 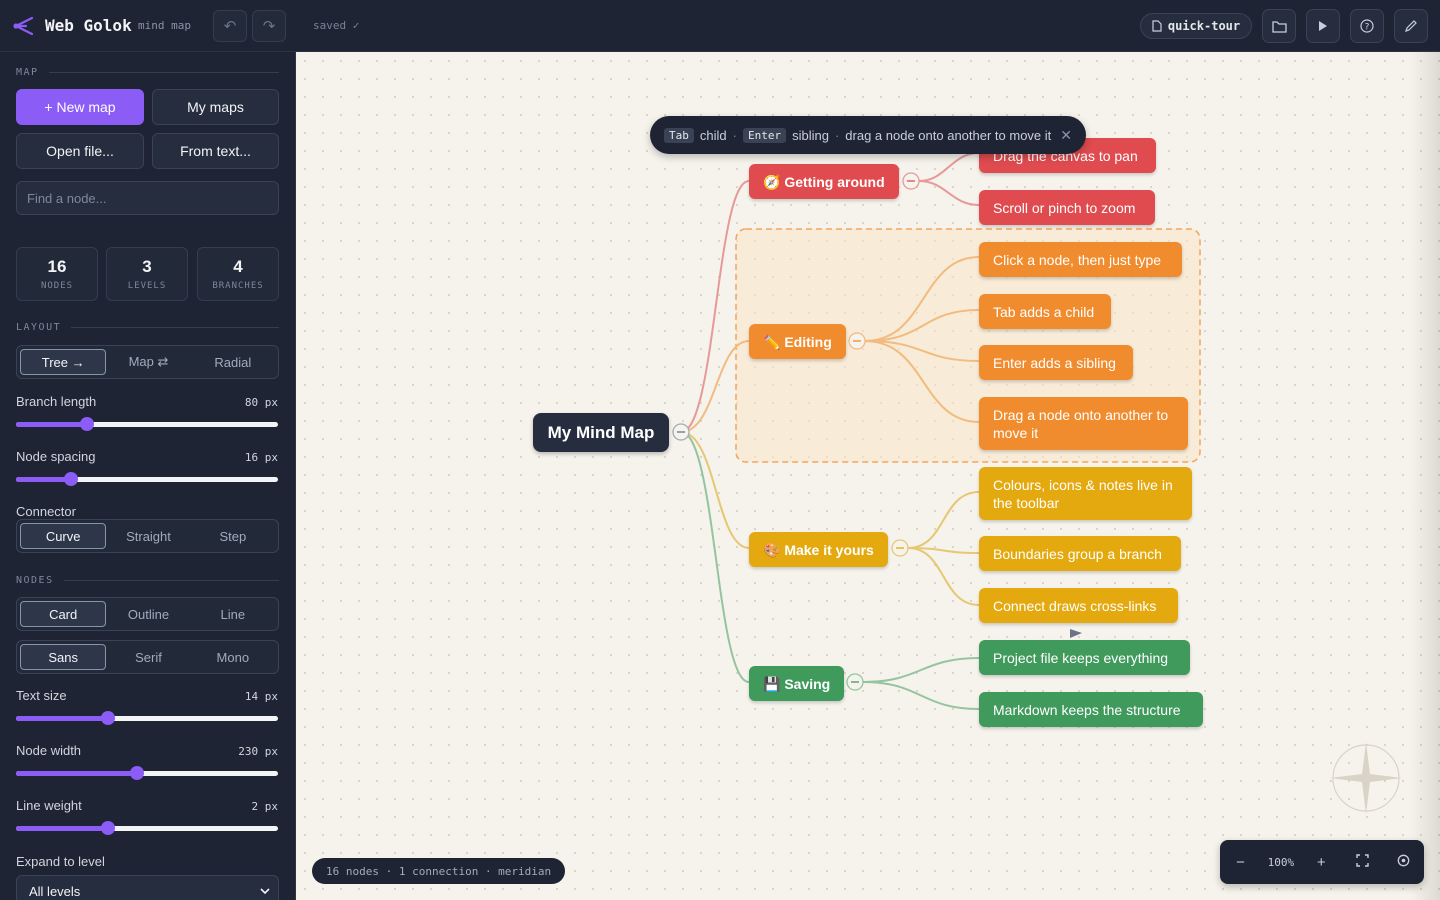 I want to click on font-option-serif: Serif, so click(x=148, y=657).